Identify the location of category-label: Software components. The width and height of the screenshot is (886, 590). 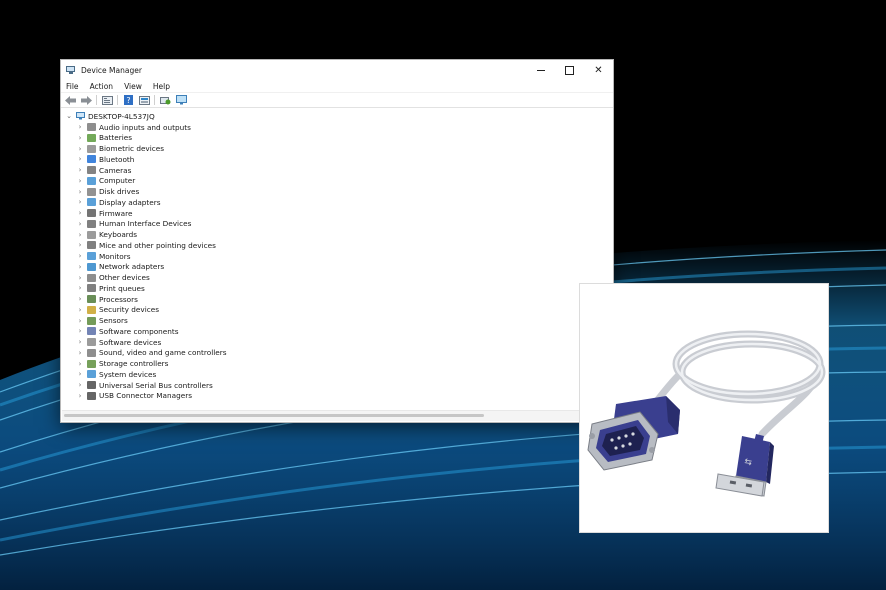
(139, 331).